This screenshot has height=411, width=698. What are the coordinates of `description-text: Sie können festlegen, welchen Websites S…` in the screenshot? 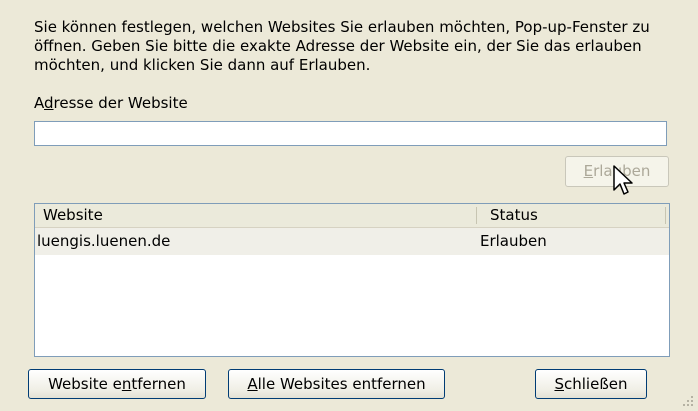 It's located at (342, 46).